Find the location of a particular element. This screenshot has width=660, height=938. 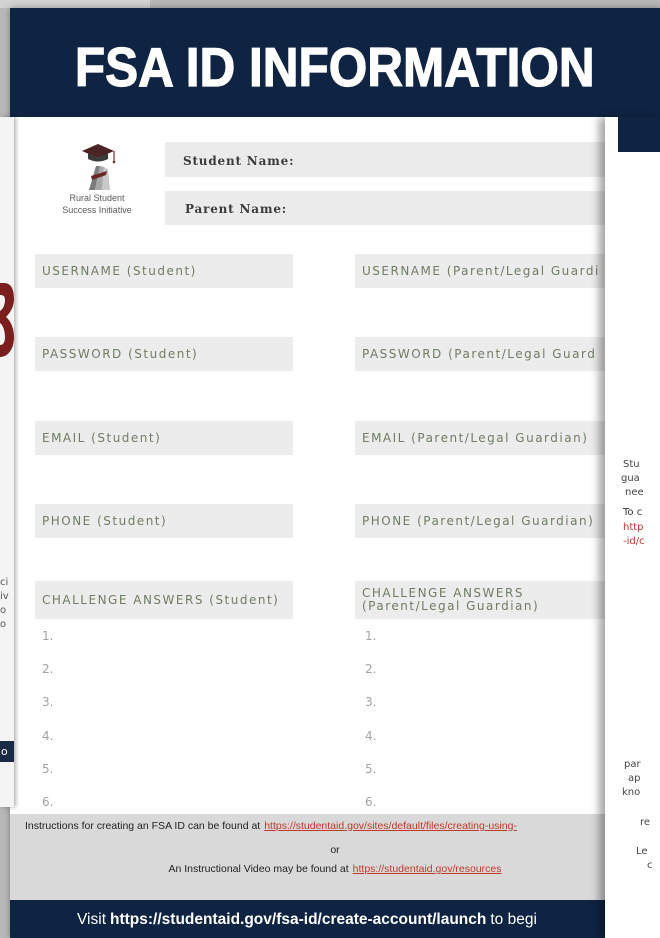

right-text-fragment: kno is located at coordinates (631, 792).